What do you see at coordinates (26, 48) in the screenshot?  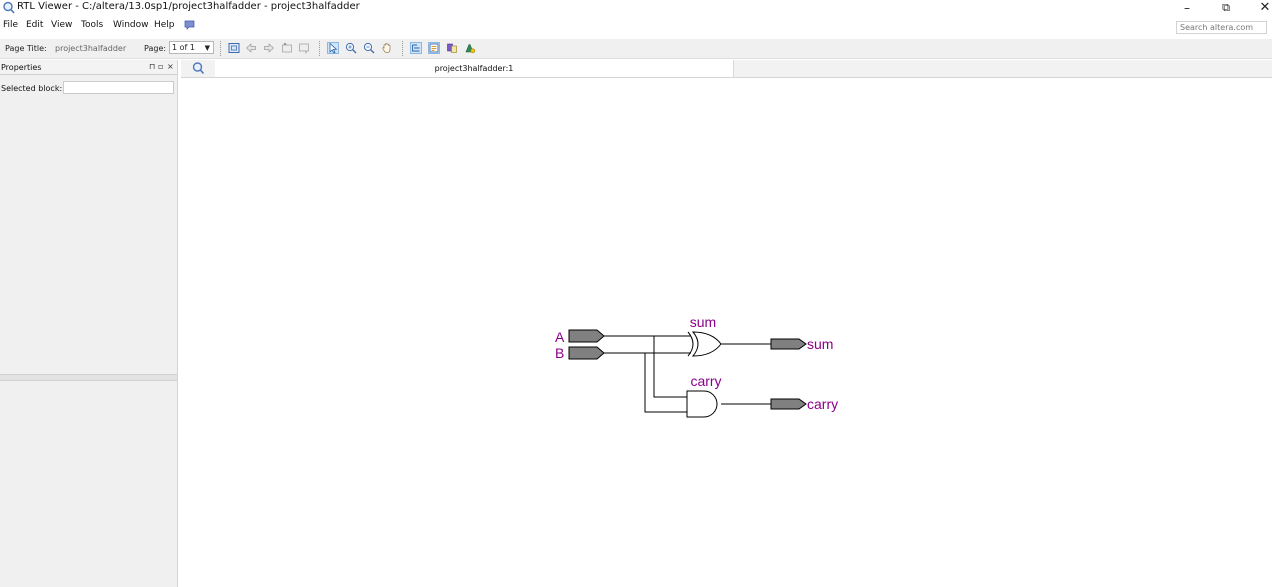 I see `page-title-label: Page Title:` at bounding box center [26, 48].